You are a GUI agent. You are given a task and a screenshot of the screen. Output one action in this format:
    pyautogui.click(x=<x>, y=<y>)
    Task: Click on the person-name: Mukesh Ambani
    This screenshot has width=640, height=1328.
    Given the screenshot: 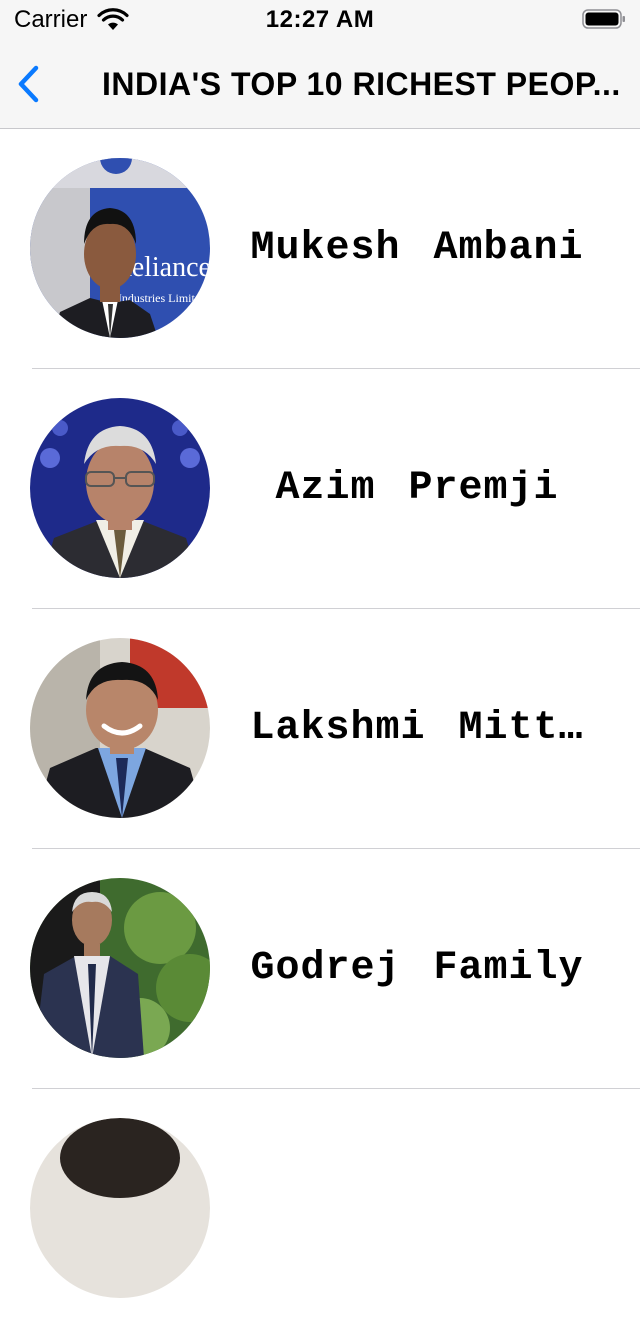 What is the action you would take?
    pyautogui.click(x=417, y=248)
    